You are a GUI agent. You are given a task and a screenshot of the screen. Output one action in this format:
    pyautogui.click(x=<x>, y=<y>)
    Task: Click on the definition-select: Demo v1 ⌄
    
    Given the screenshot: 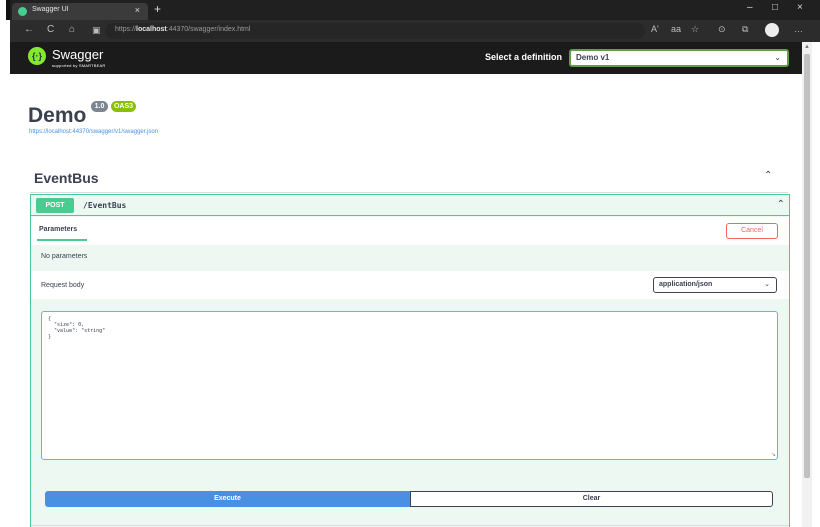 What is the action you would take?
    pyautogui.click(x=679, y=58)
    